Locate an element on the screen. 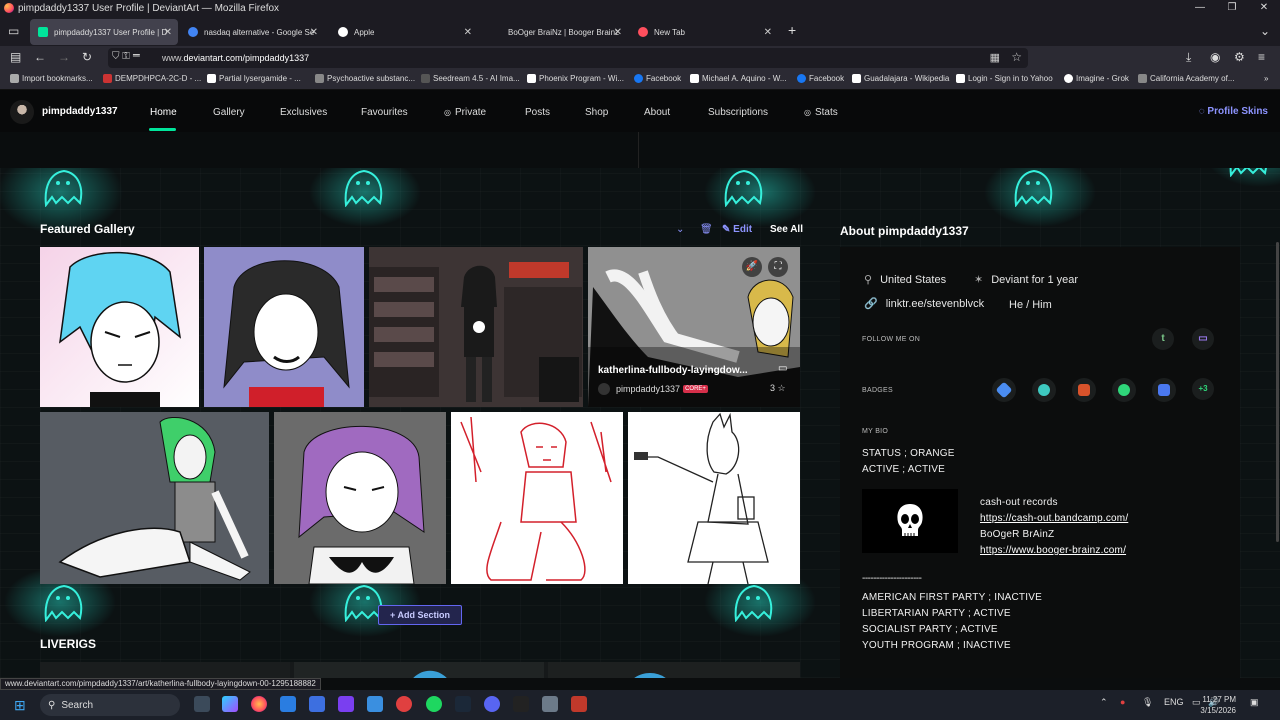 Image resolution: width=1280 pixels, height=720 pixels. tab-subscriptions: Subscriptions is located at coordinates (738, 112).